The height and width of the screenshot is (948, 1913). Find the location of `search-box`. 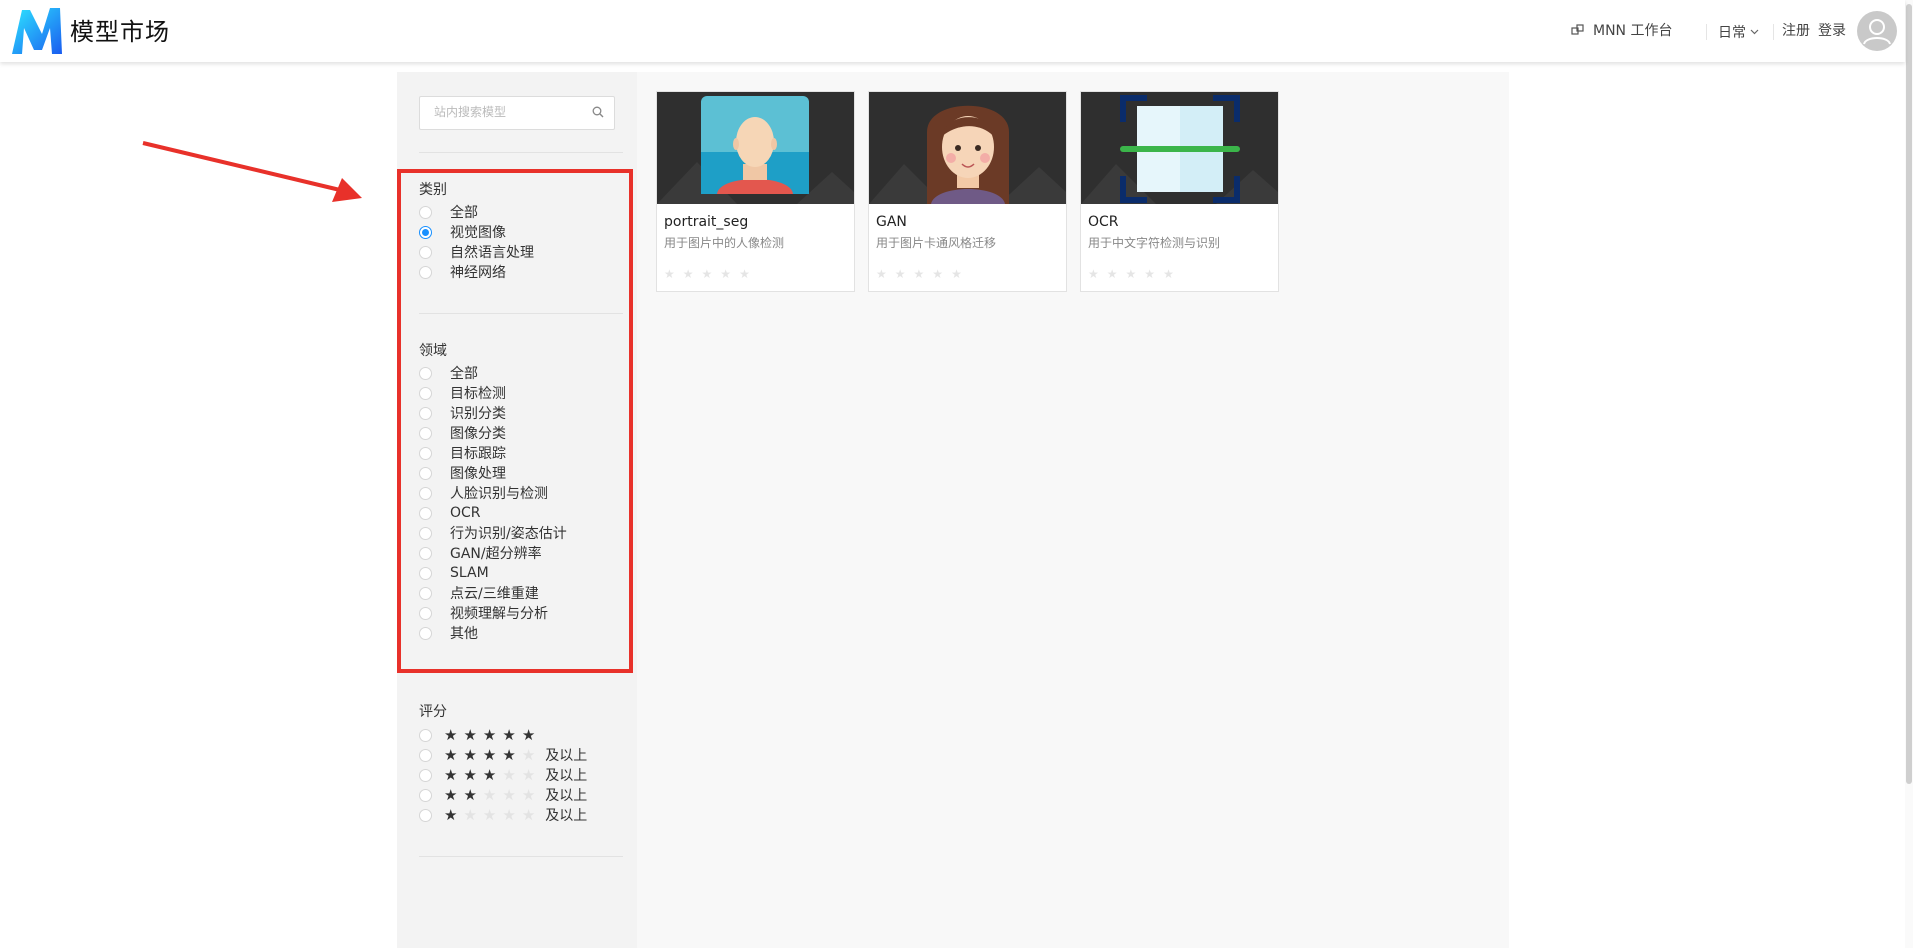

search-box is located at coordinates (517, 113).